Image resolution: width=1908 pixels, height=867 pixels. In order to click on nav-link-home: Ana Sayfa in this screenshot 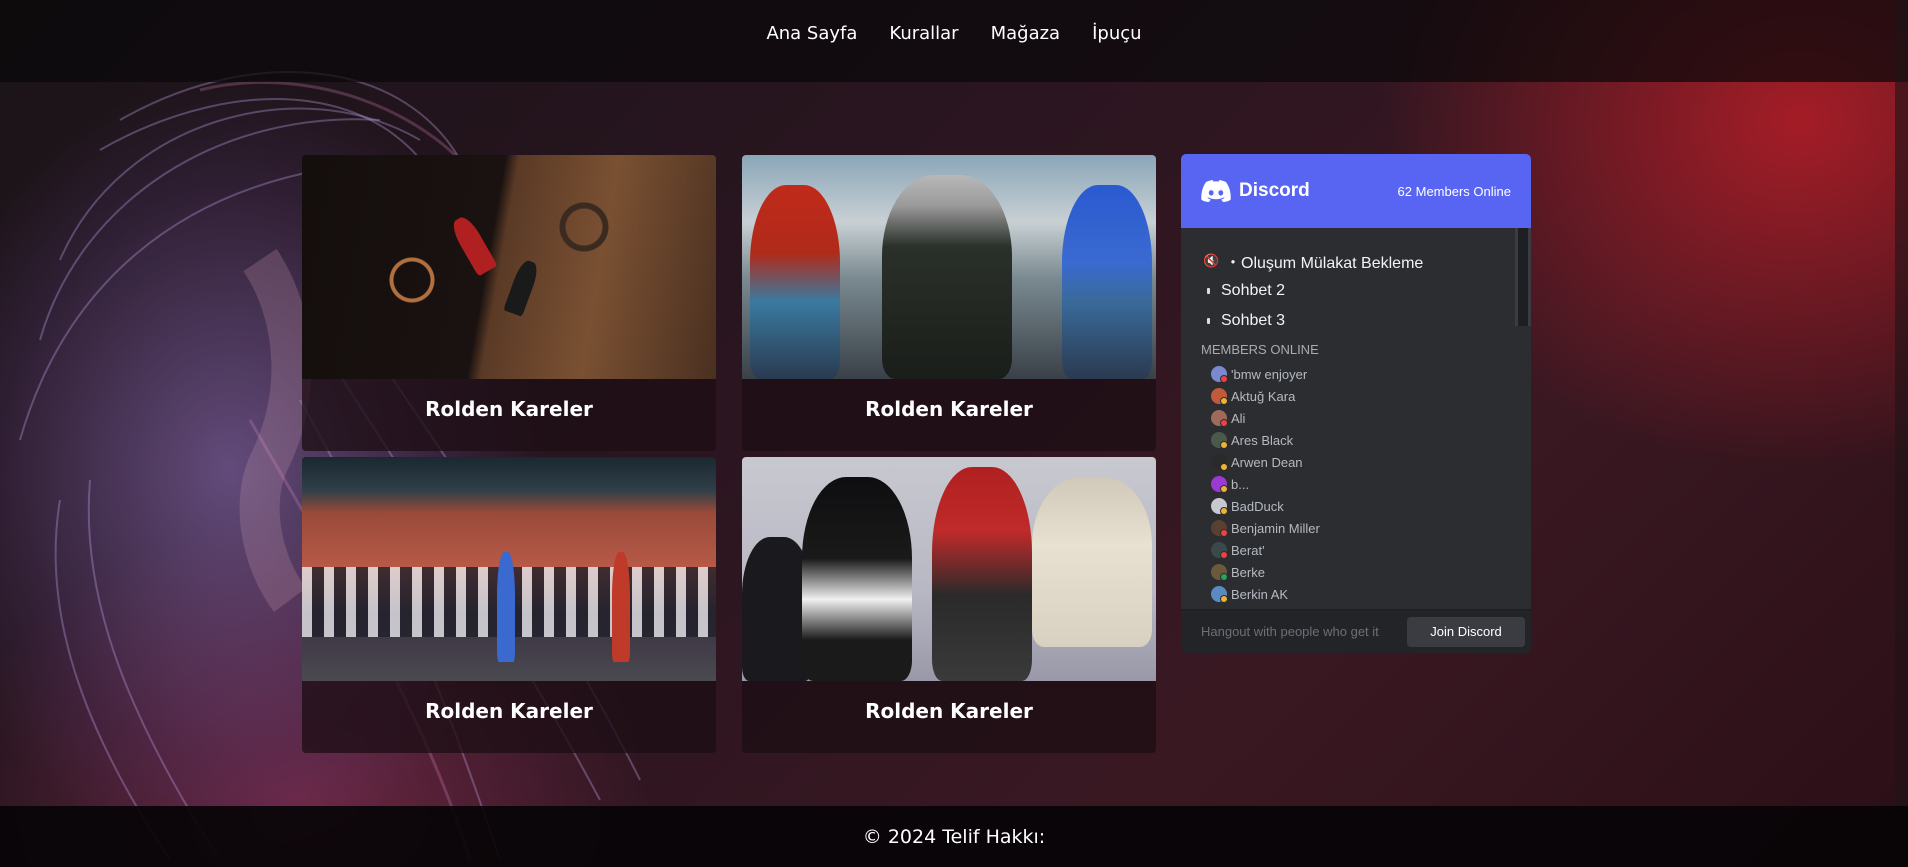, I will do `click(811, 33)`.